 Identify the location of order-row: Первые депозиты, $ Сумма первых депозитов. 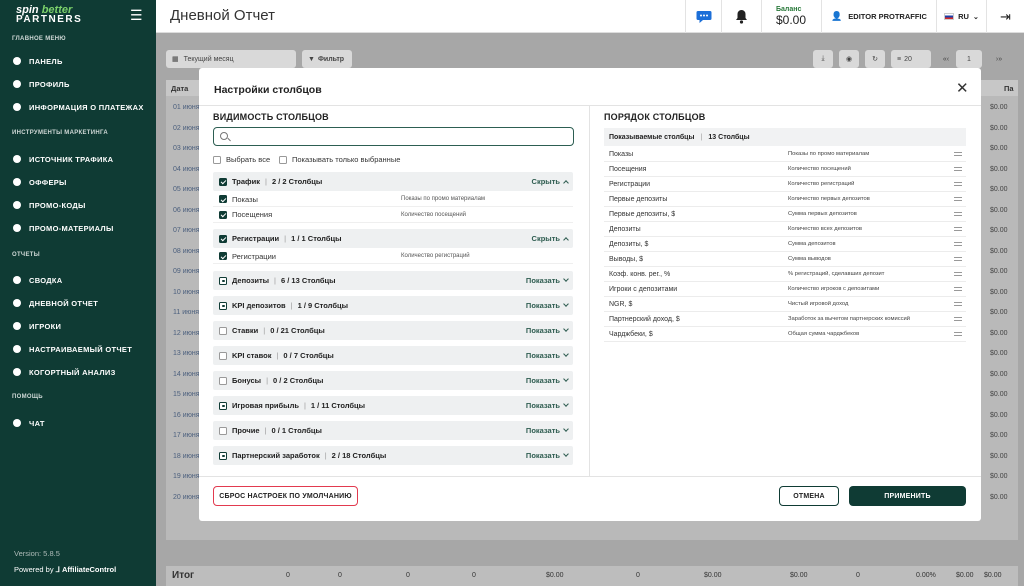
(785, 214).